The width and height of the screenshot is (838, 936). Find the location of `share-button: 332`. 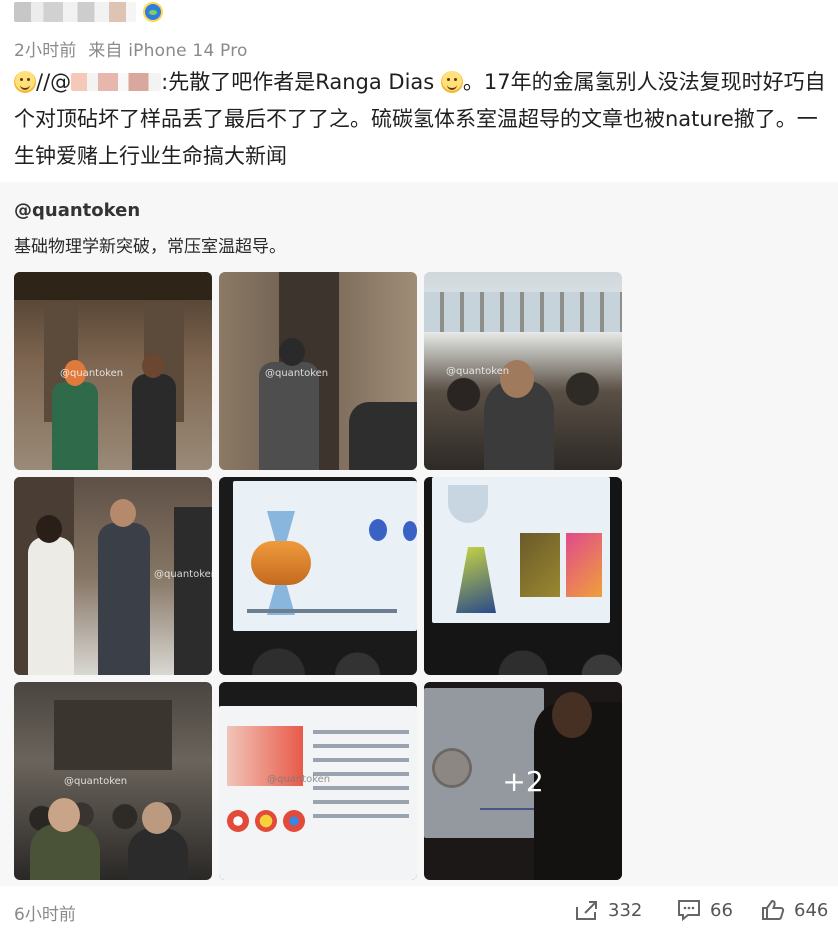

share-button: 332 is located at coordinates (608, 910).